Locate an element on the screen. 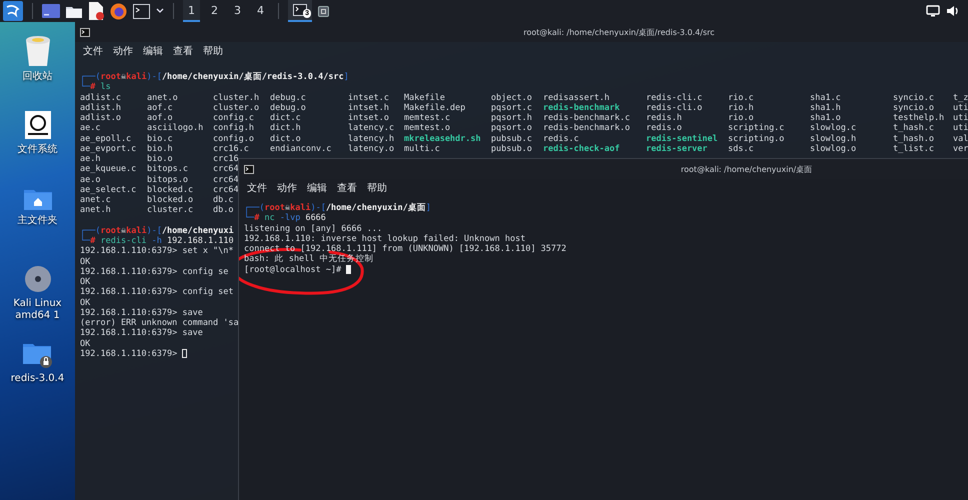 This screenshot has height=500, width=968. file-name: intset.o is located at coordinates (369, 118).